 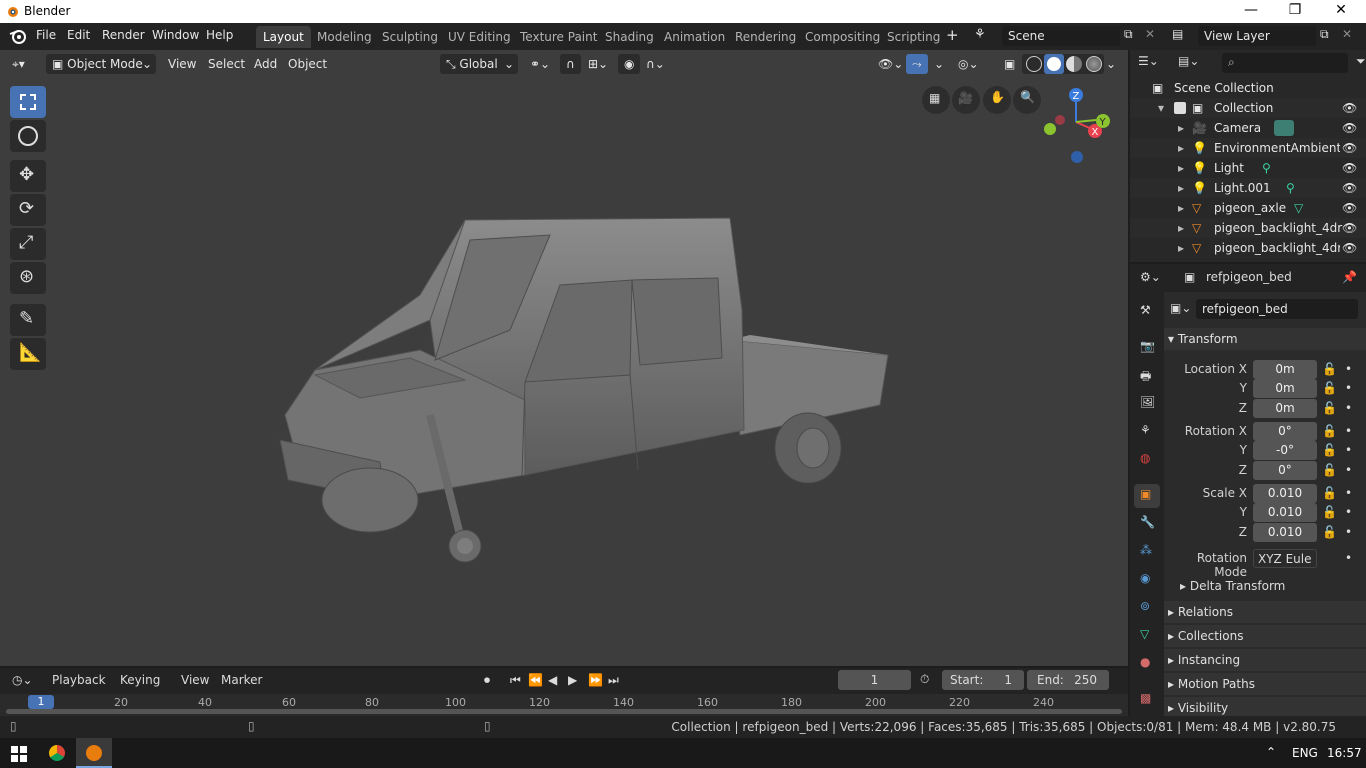 I want to click on gizmo-toggle-icon: ⤳, so click(x=917, y=64).